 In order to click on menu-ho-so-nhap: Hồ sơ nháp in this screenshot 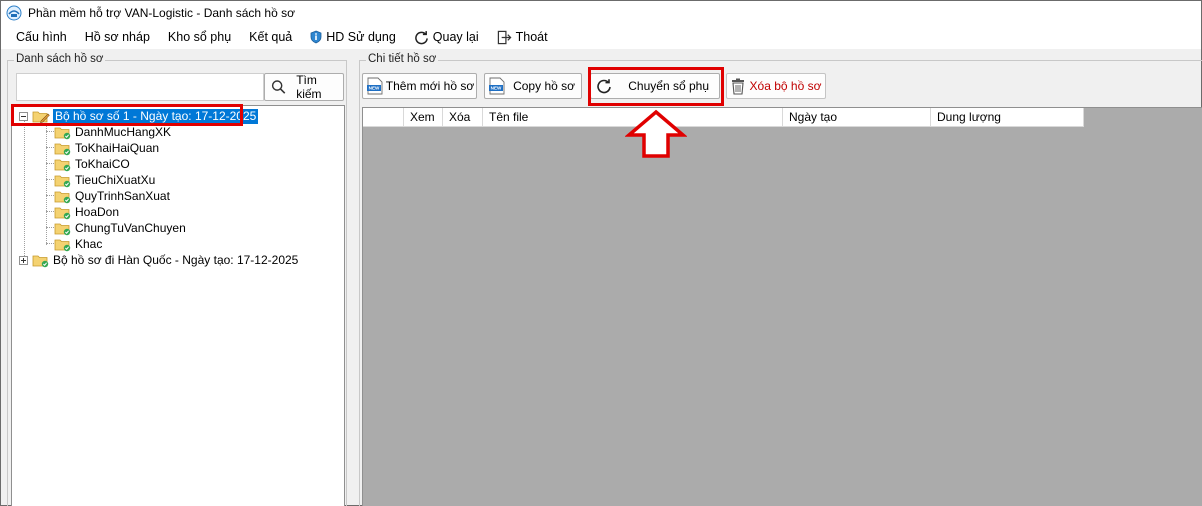, I will do `click(117, 37)`.